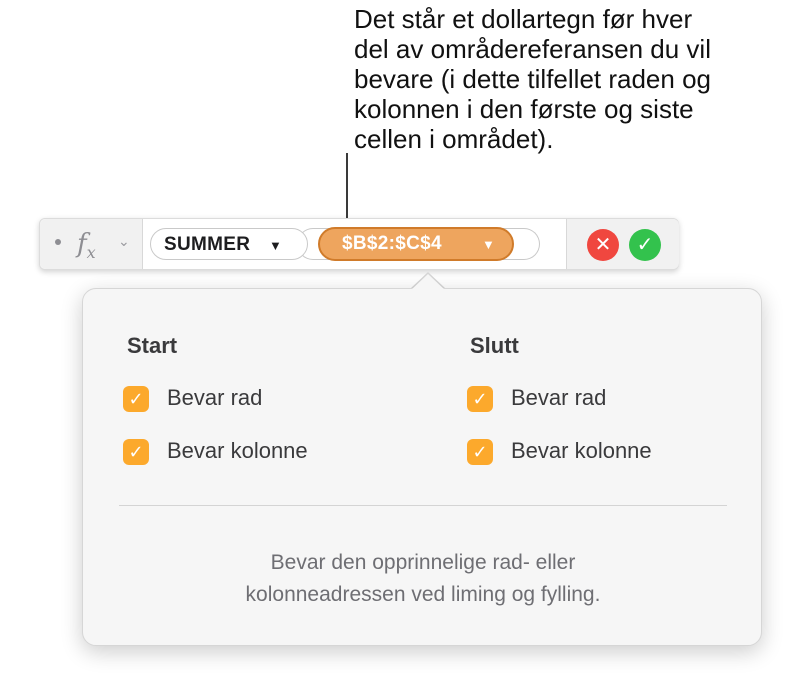 The image size is (793, 681). What do you see at coordinates (532, 49) in the screenshot?
I see `callout-line: del av områdereferansen du vil` at bounding box center [532, 49].